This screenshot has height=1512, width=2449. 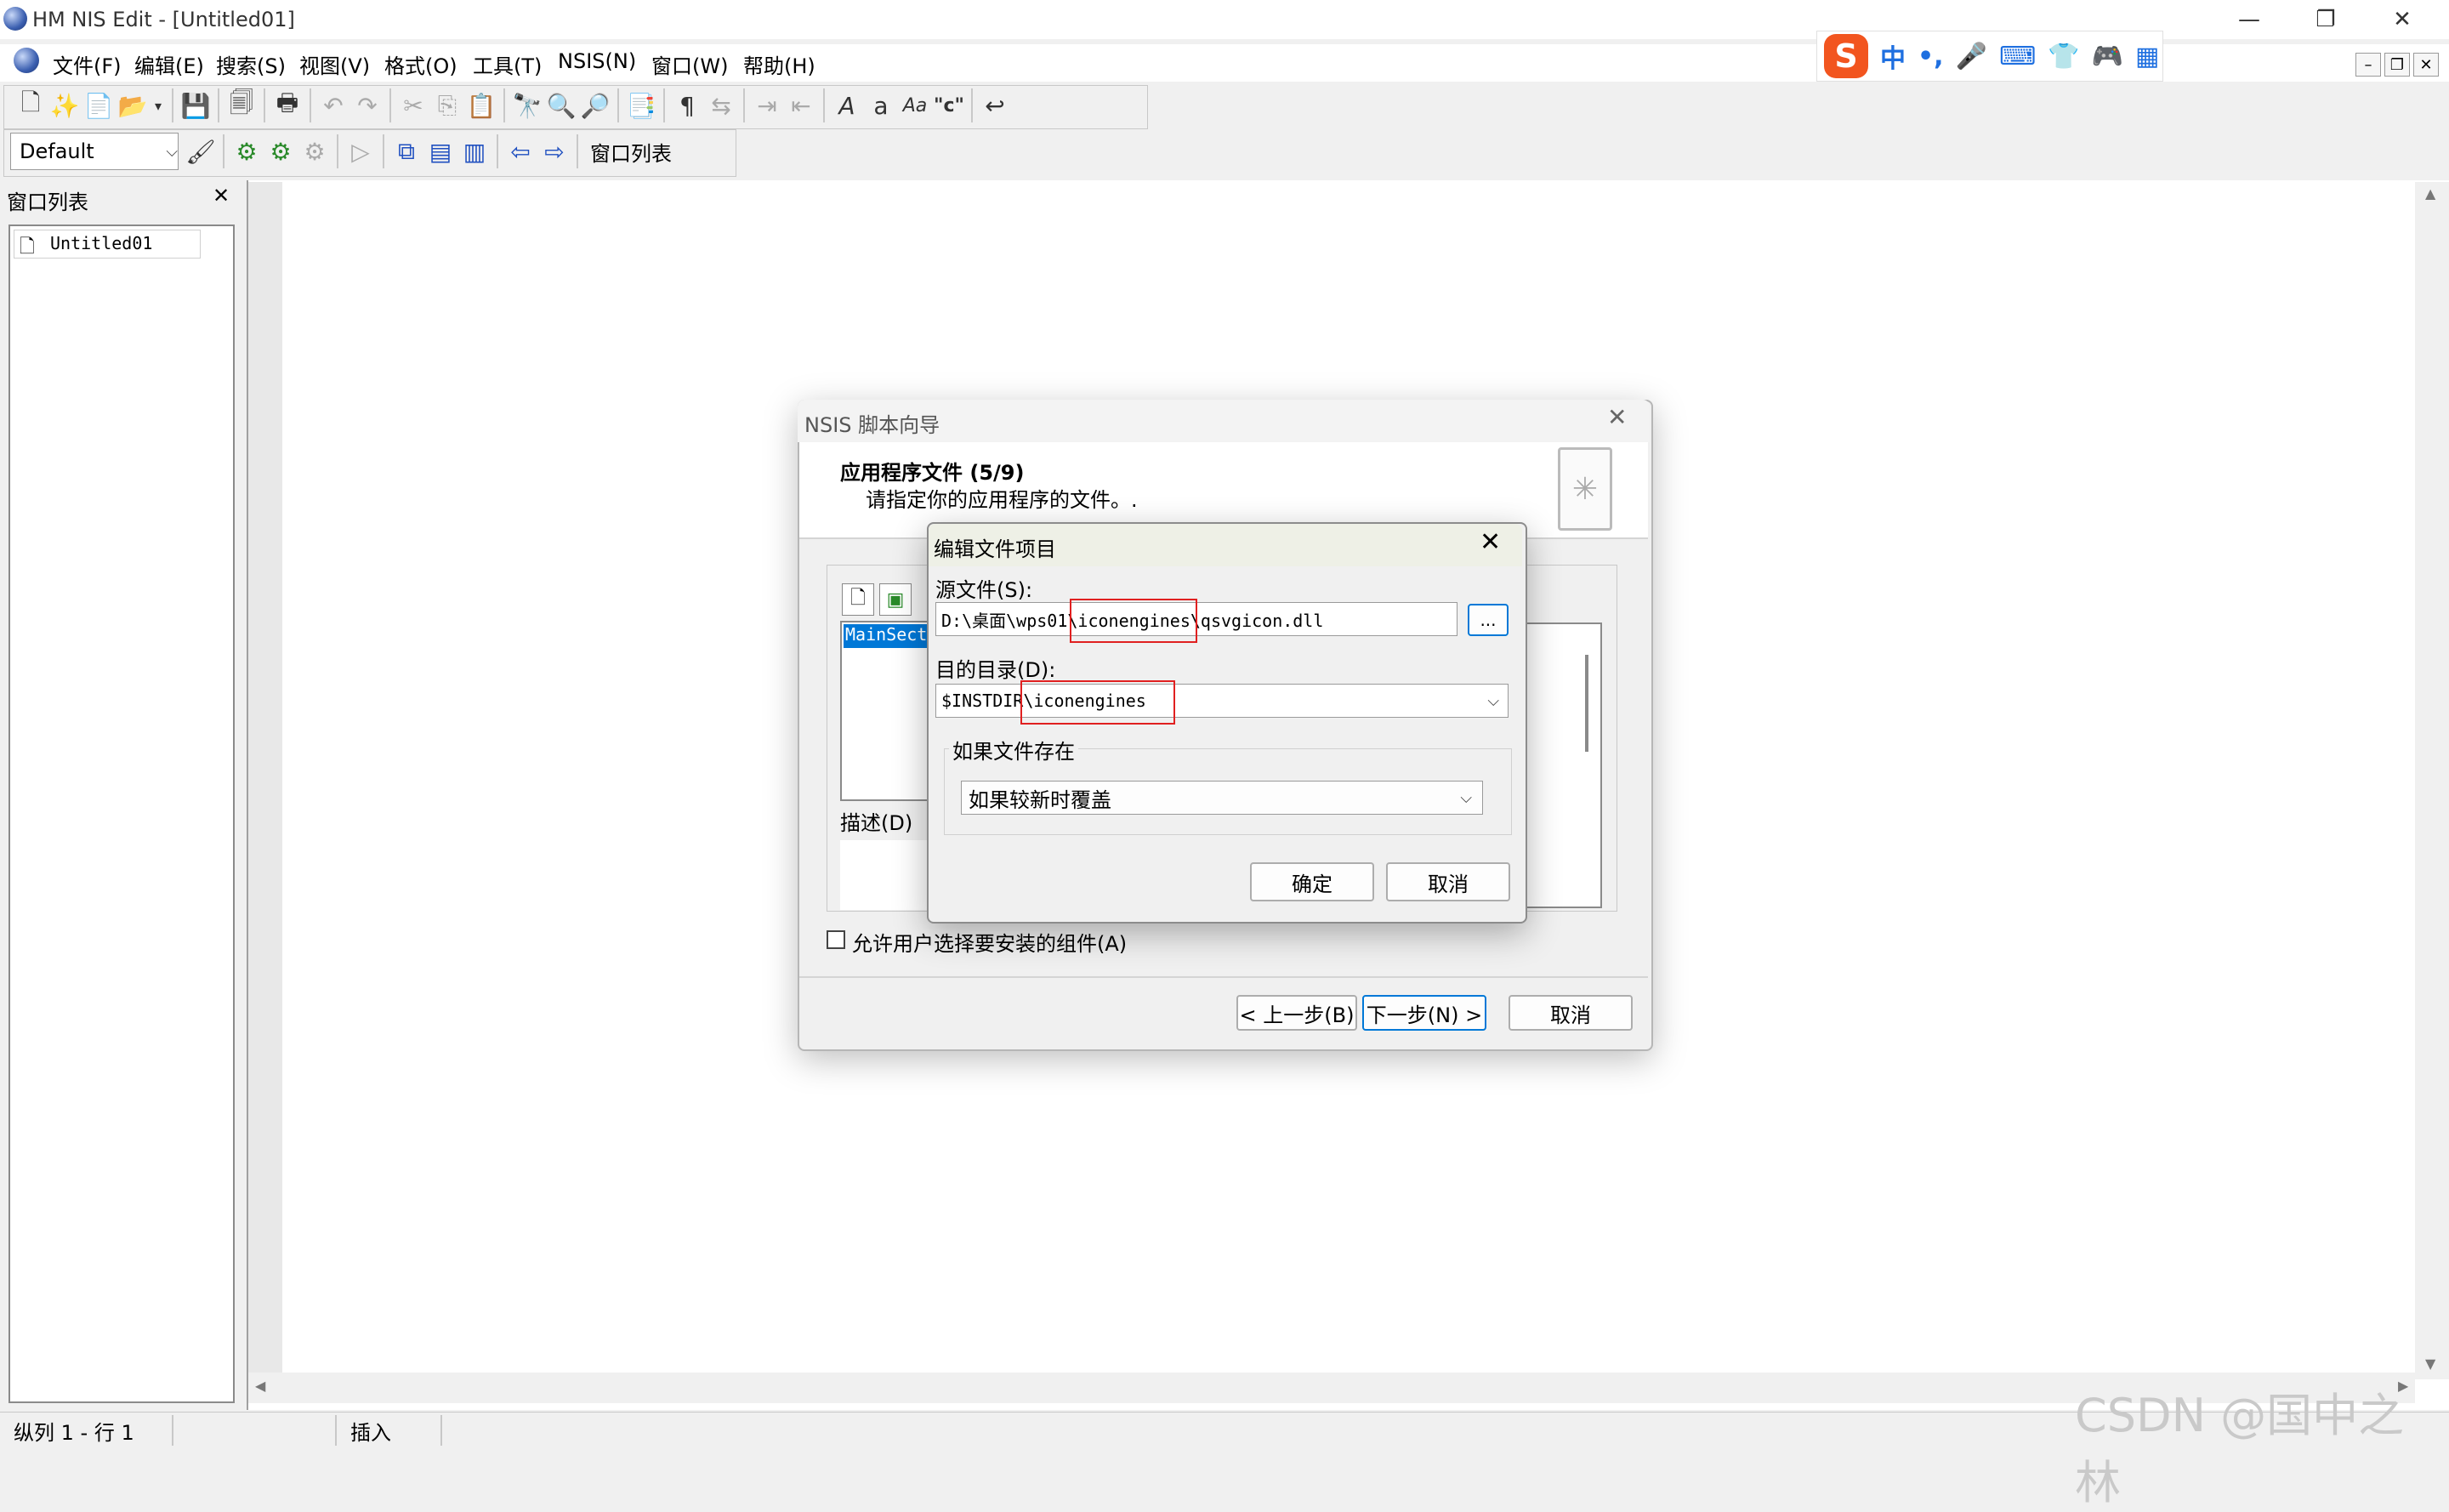 What do you see at coordinates (561, 105) in the screenshot?
I see `find-next-icon: 🔍` at bounding box center [561, 105].